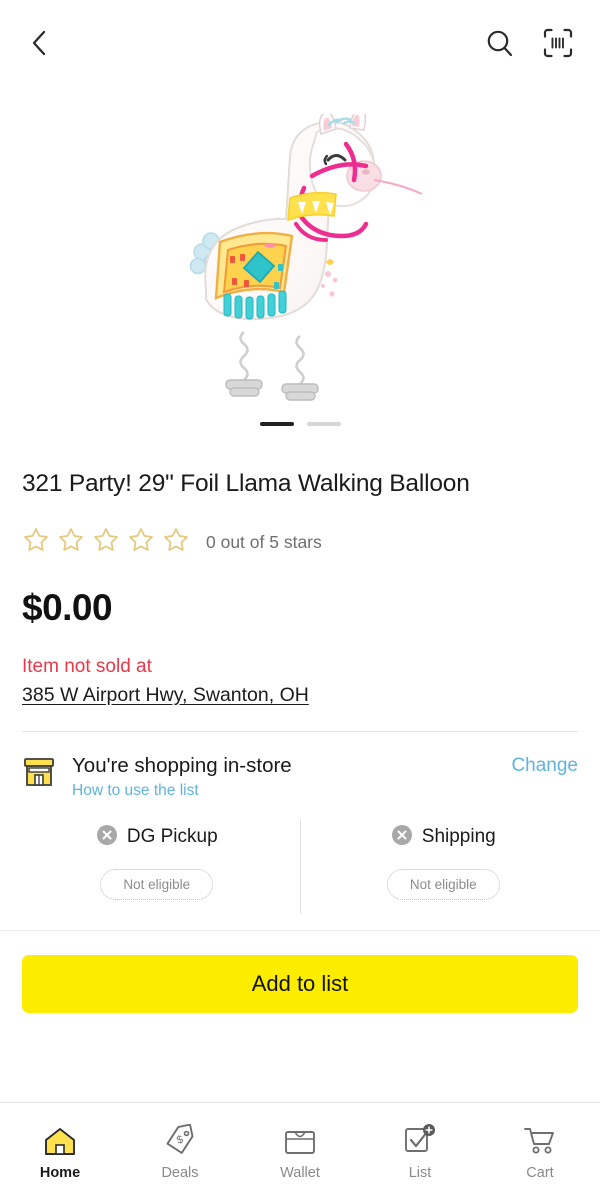  What do you see at coordinates (182, 765) in the screenshot?
I see `shopping-mode-title: You're shopping in-store` at bounding box center [182, 765].